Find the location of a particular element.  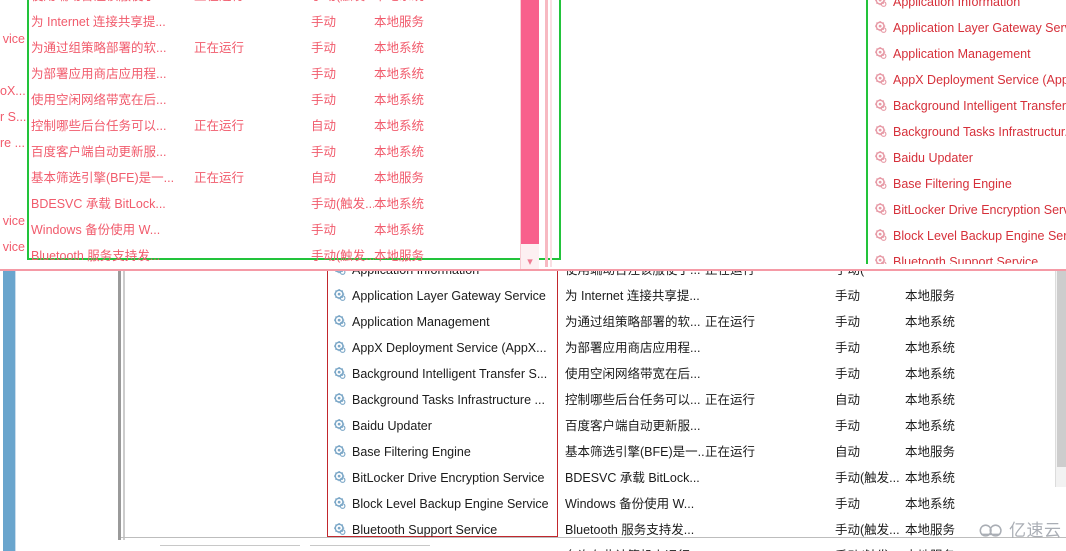

table-row: 使用端动台注该服使于...正在运行手动(触发...本地系统 is located at coordinates (331, 4).